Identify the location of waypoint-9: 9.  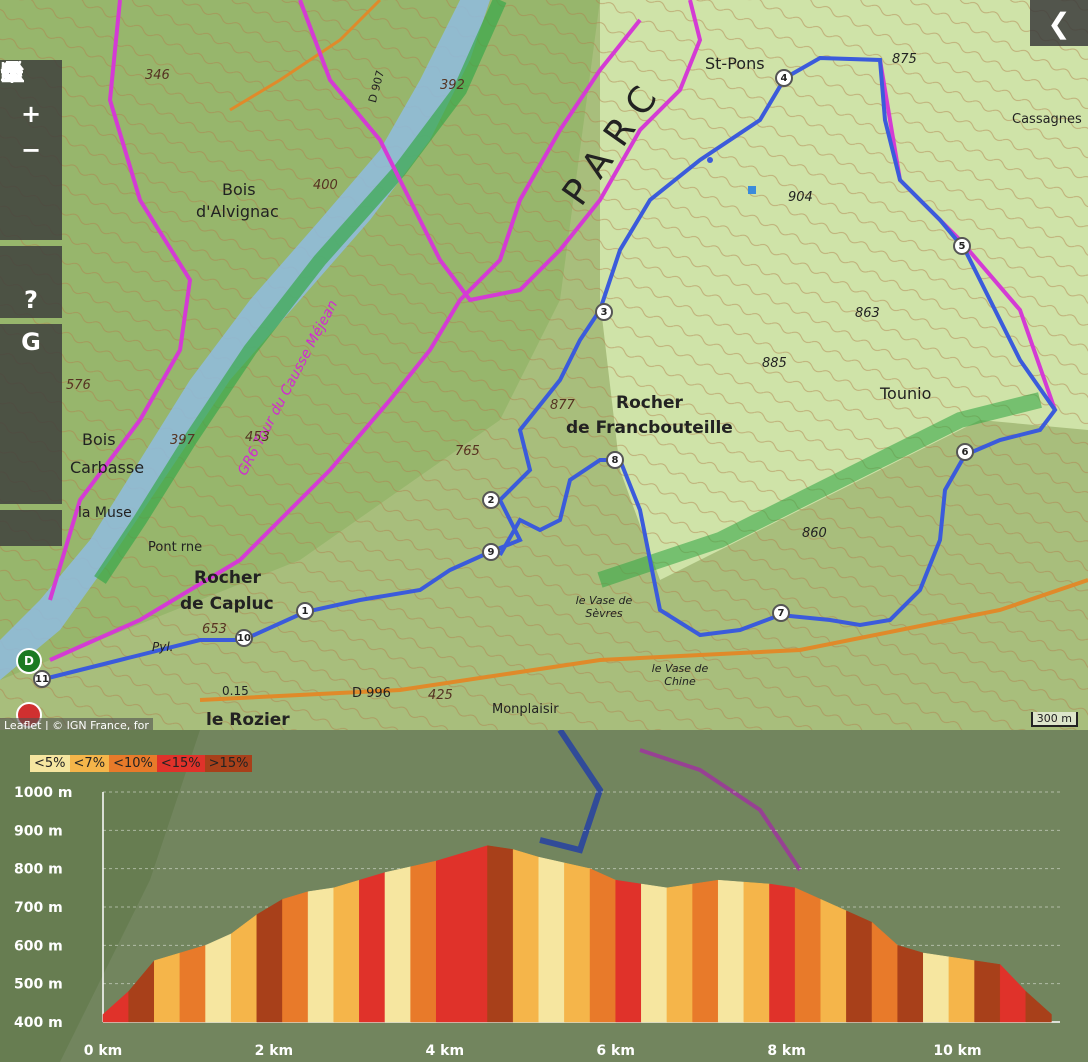
(491, 552).